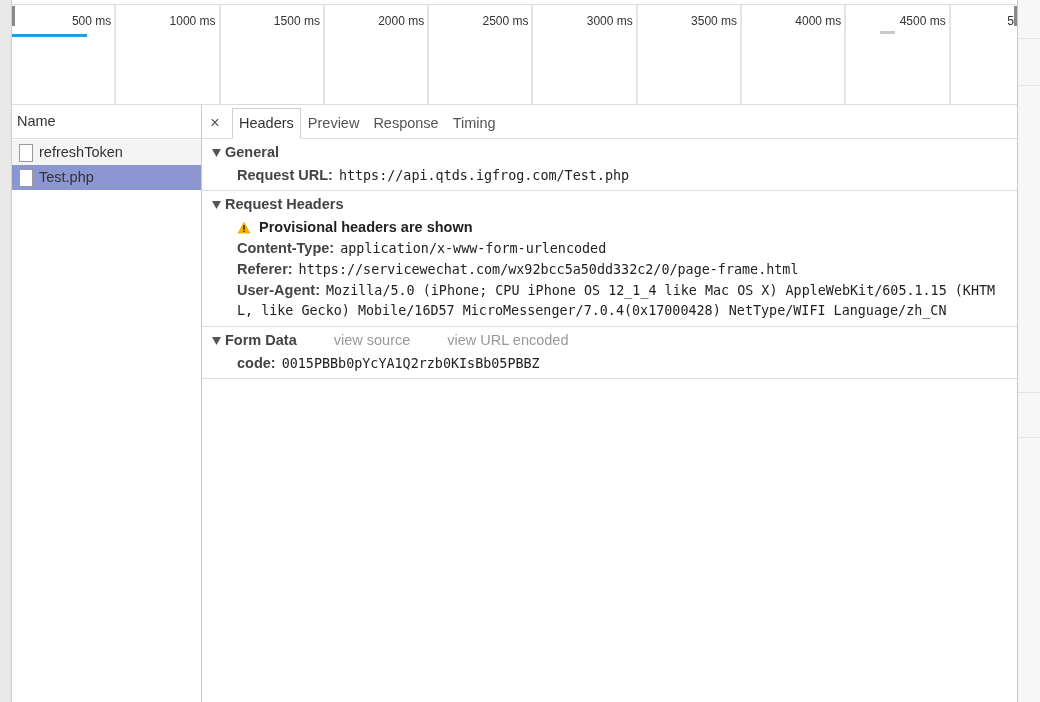 The image size is (1040, 702). What do you see at coordinates (474, 123) in the screenshot?
I see `panel-tab: Timing` at bounding box center [474, 123].